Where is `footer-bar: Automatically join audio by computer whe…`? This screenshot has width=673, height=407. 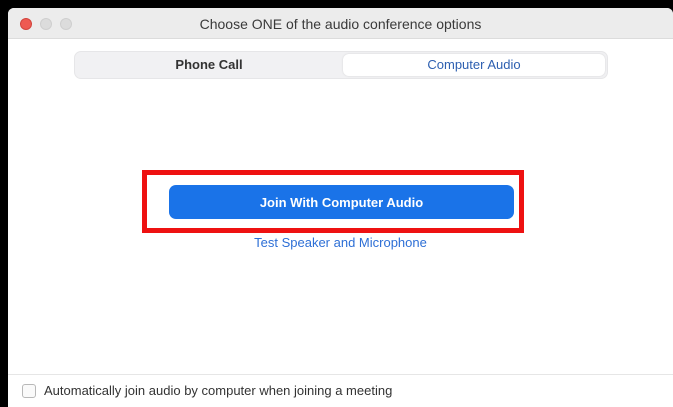
footer-bar: Automatically join audio by computer whe… is located at coordinates (340, 390).